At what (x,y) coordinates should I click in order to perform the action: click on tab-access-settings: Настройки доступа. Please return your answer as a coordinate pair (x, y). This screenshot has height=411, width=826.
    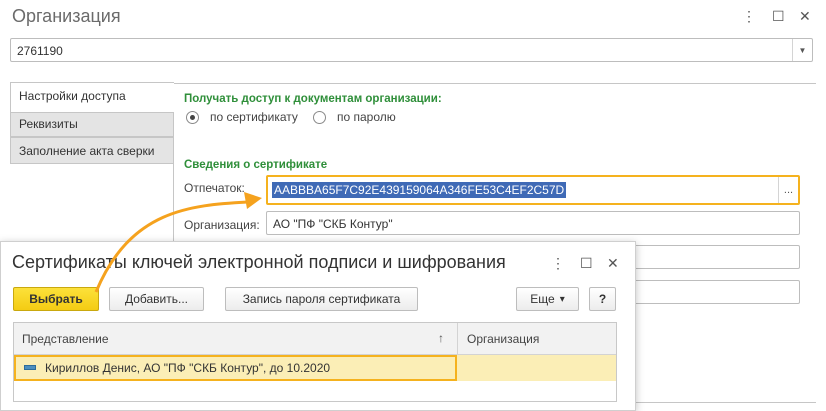
    Looking at the image, I should click on (92, 97).